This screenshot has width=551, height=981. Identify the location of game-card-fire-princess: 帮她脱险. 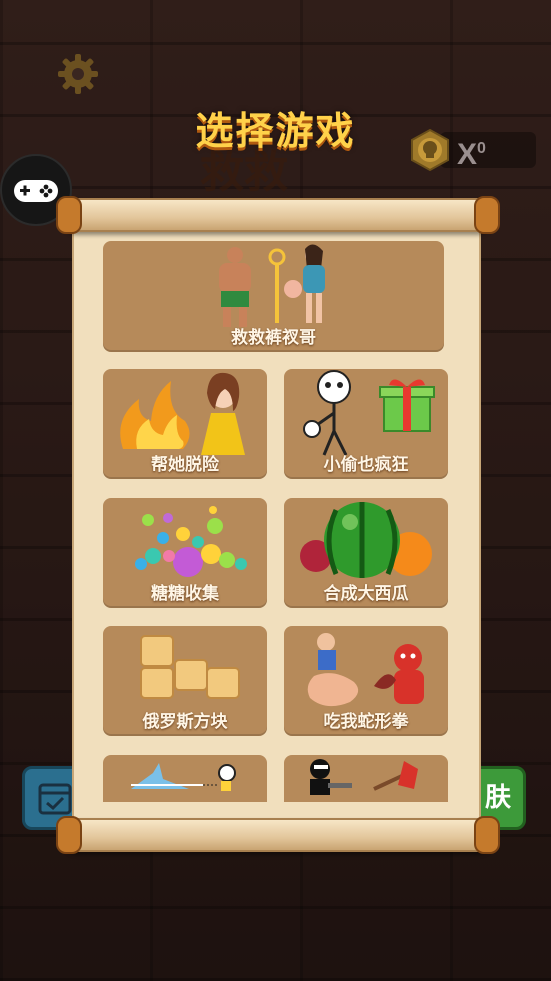
(185, 424).